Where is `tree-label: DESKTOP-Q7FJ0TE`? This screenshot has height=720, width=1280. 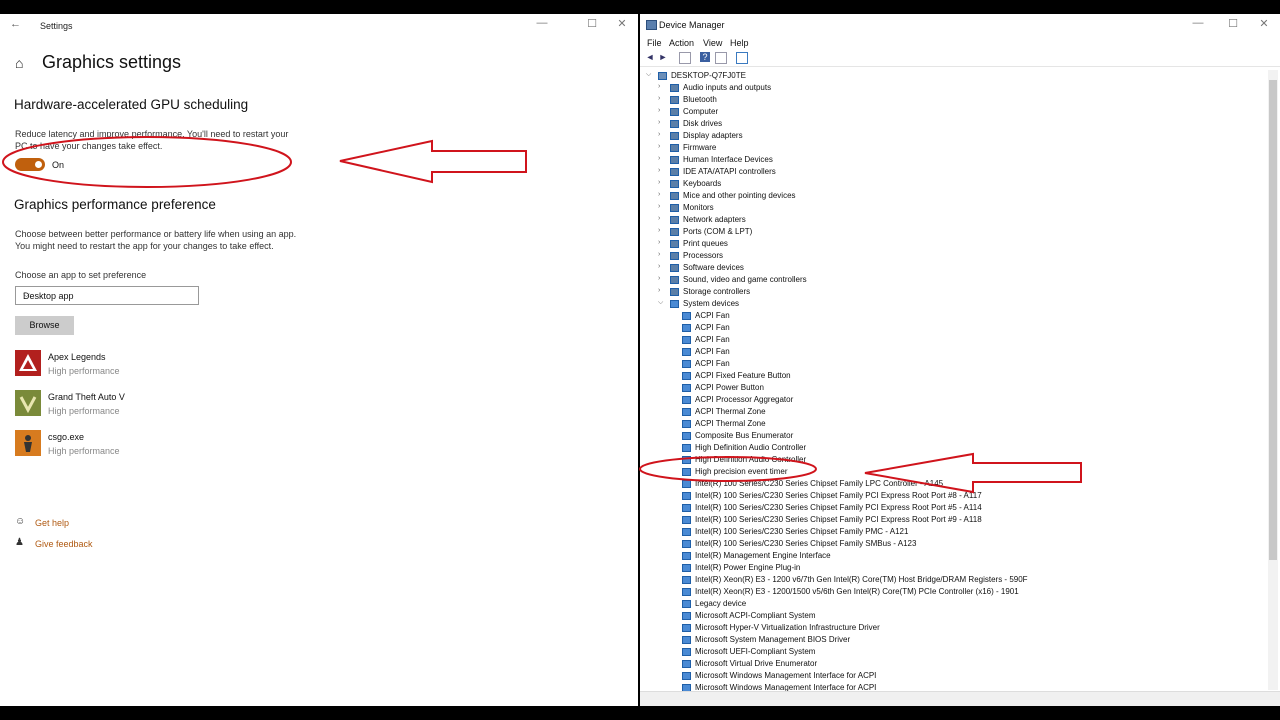 tree-label: DESKTOP-Q7FJ0TE is located at coordinates (708, 75).